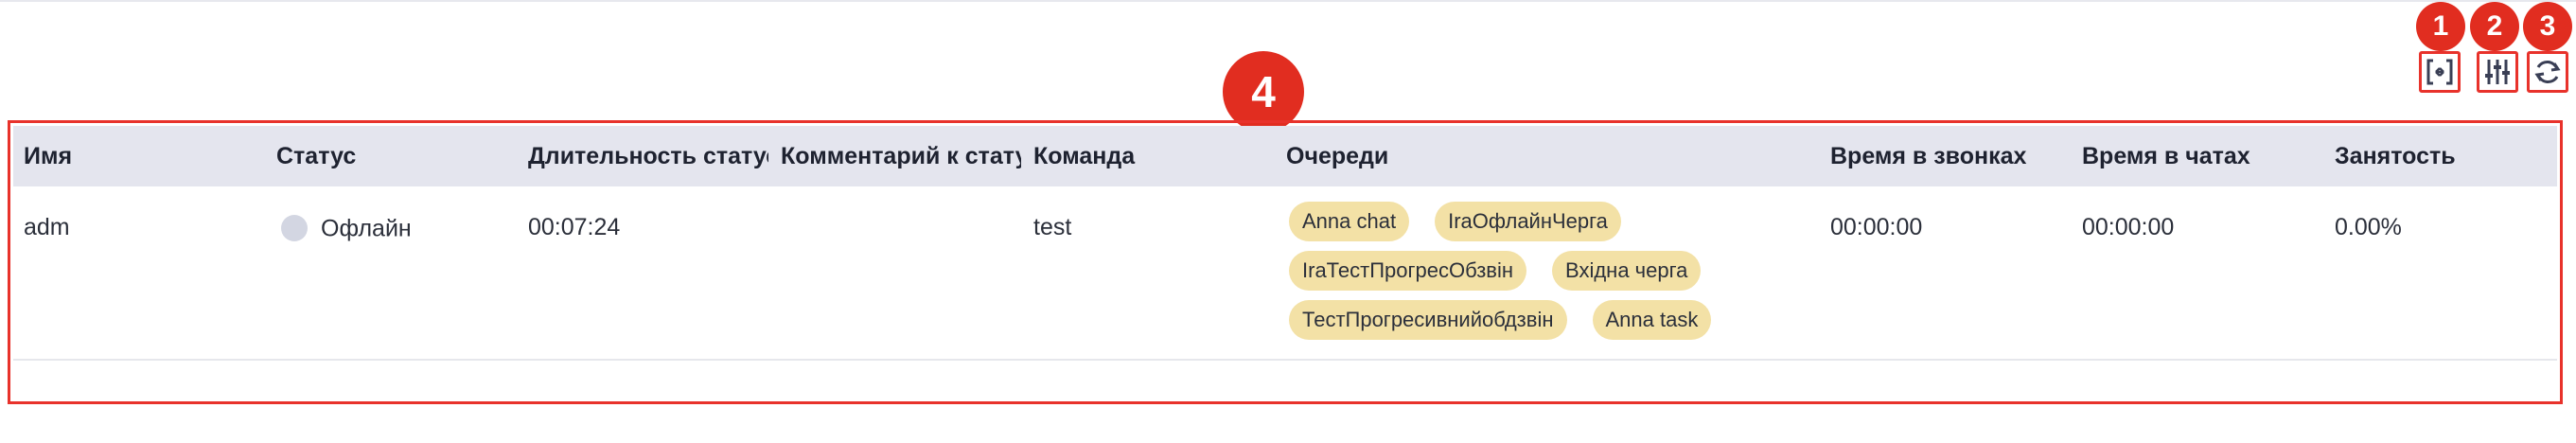 Image resolution: width=2576 pixels, height=443 pixels. Describe the element at coordinates (394, 156) in the screenshot. I see `column-header-status: Статус` at that location.